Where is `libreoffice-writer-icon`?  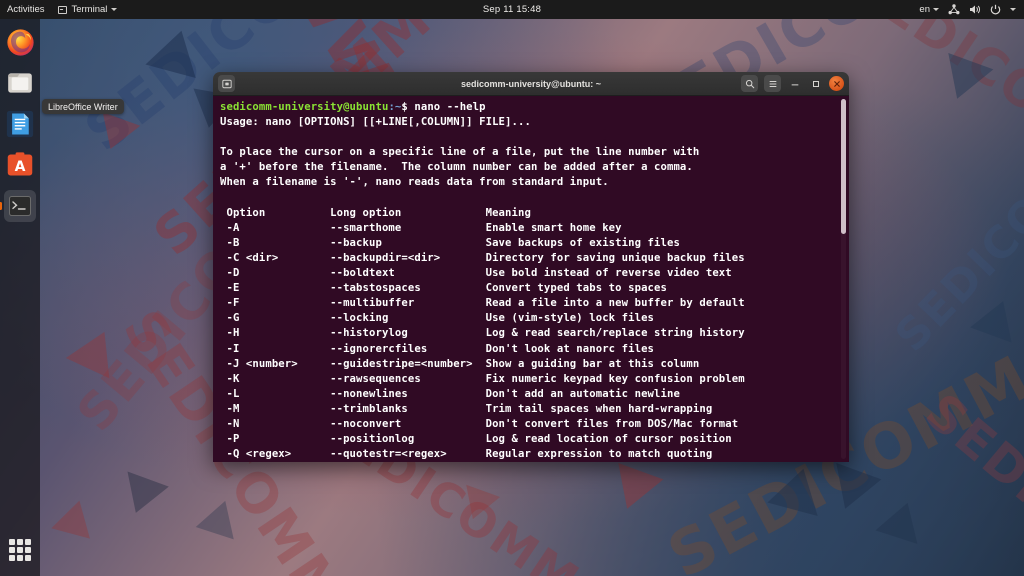 libreoffice-writer-icon is located at coordinates (20, 124).